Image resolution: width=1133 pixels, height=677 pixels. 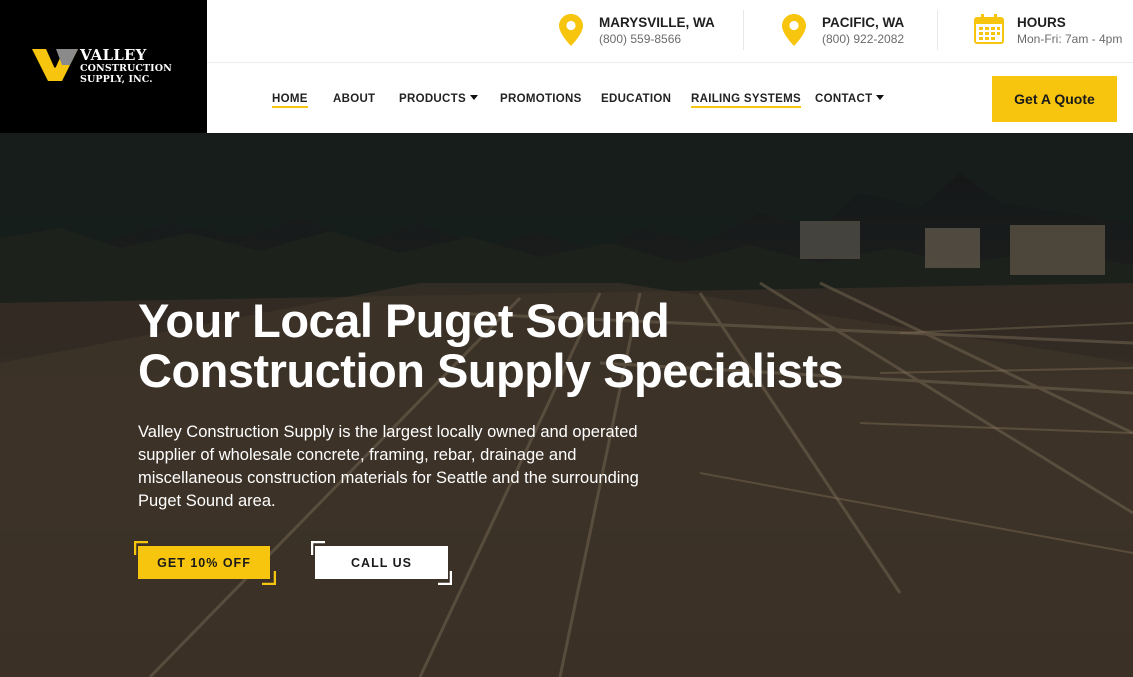 I want to click on logo-wordmark: VALLEY CONSTRUCTION SUPPLY, INC., so click(x=126, y=66).